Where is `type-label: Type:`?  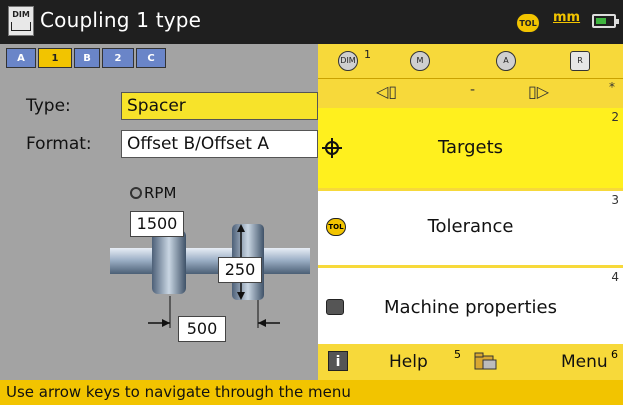
type-label: Type: is located at coordinates (48, 106).